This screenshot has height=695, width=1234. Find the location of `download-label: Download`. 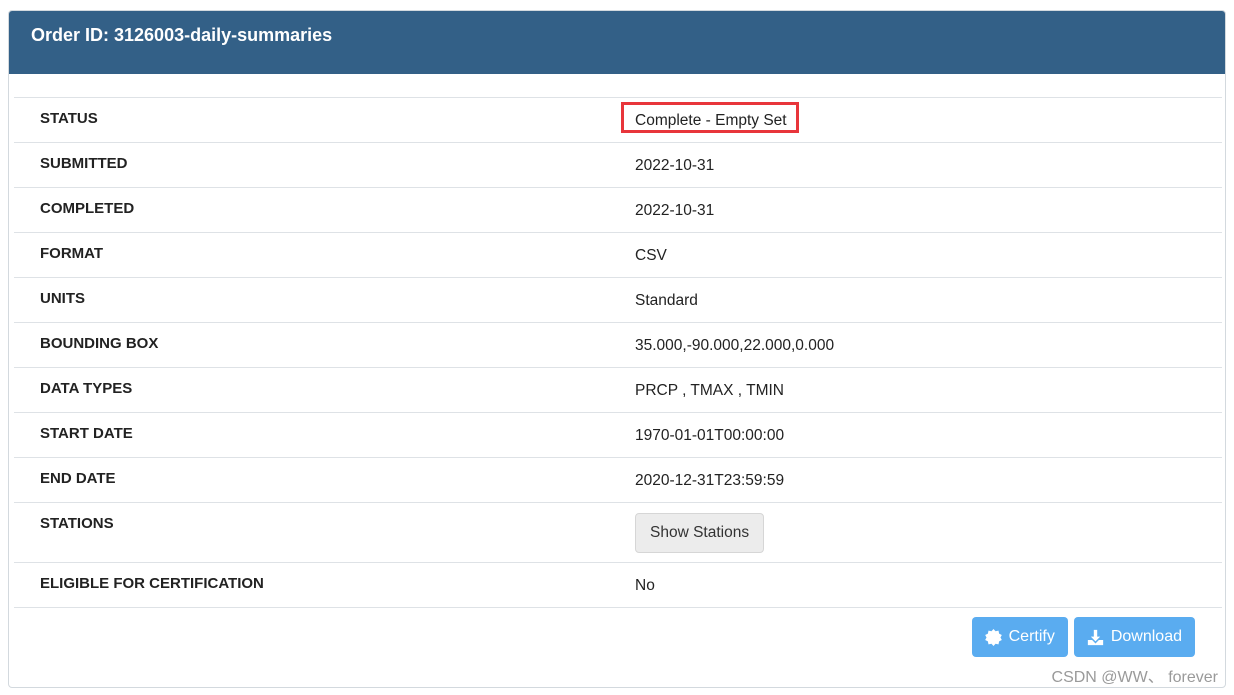

download-label: Download is located at coordinates (1146, 636).